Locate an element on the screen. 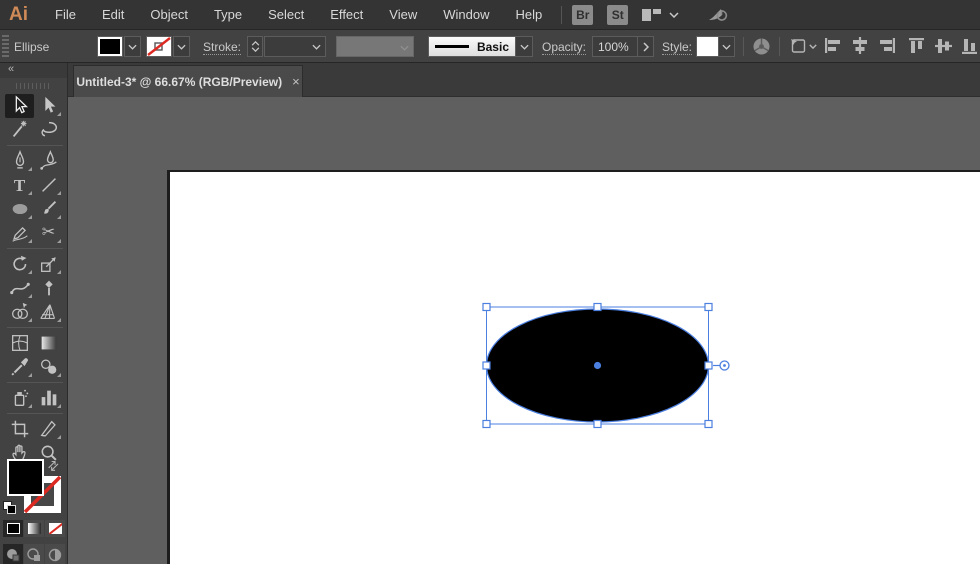 Image resolution: width=980 pixels, height=564 pixels. align-horizontal-left-button is located at coordinates (833, 45).